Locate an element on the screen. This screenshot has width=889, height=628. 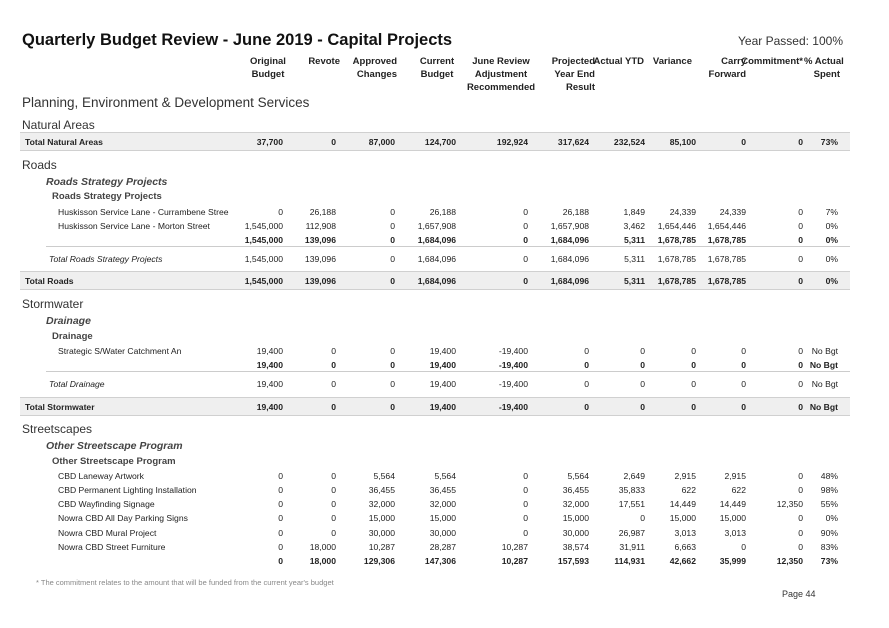
cell-value: 42,662 is located at coordinates (682, 561).